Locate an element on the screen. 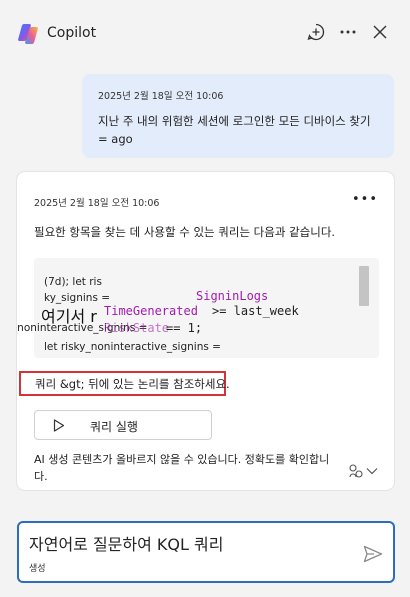 The height and width of the screenshot is (597, 410). send-icon is located at coordinates (373, 554).